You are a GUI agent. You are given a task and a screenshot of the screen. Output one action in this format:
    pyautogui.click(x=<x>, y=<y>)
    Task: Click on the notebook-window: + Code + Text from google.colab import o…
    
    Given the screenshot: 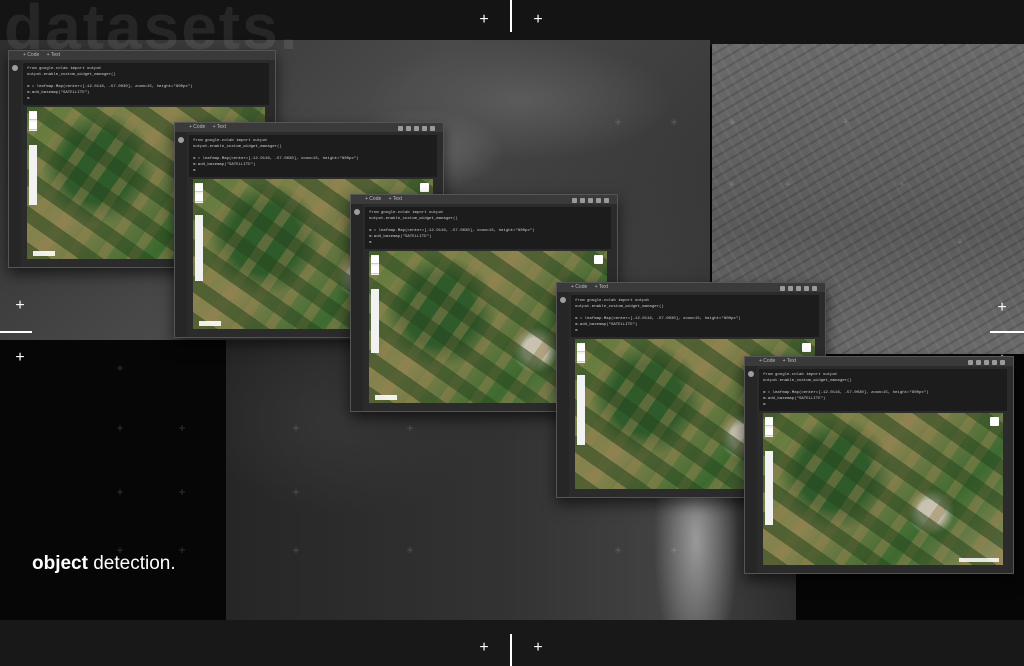 What is the action you would take?
    pyautogui.click(x=879, y=465)
    